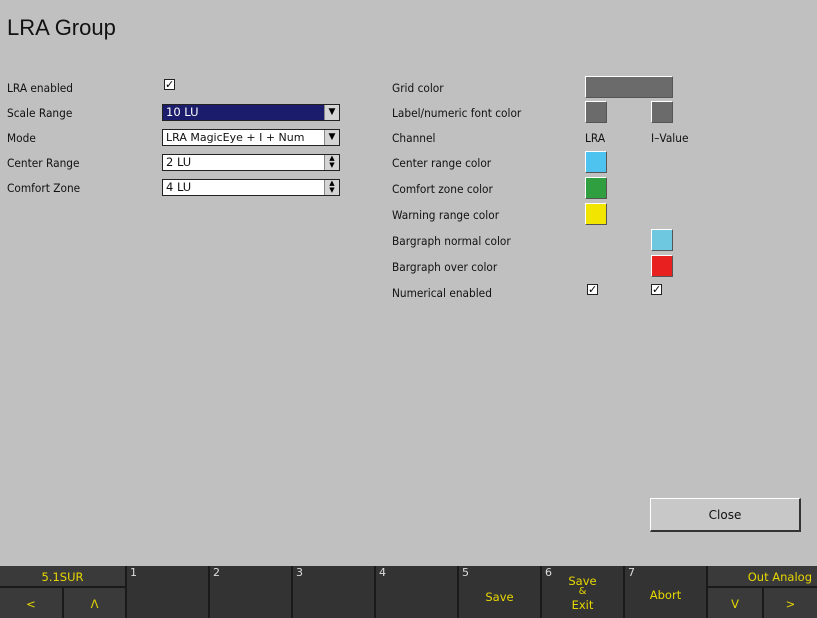 The width and height of the screenshot is (817, 618). I want to click on scale-range-value: 10 LU, so click(182, 112).